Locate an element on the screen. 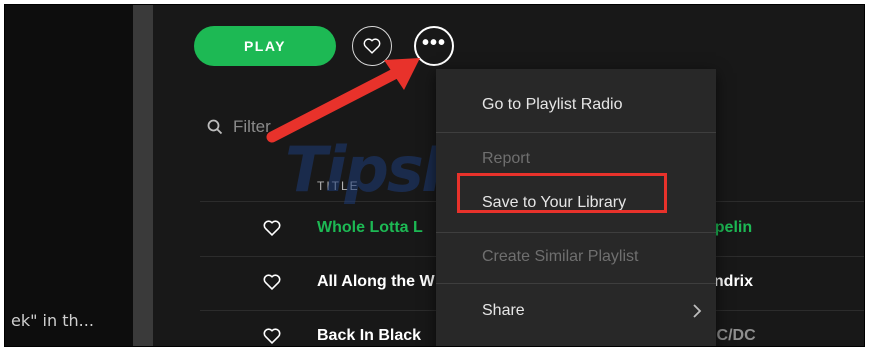 The image size is (869, 351). menu-item-label: Go to Playlist Radio is located at coordinates (552, 104).